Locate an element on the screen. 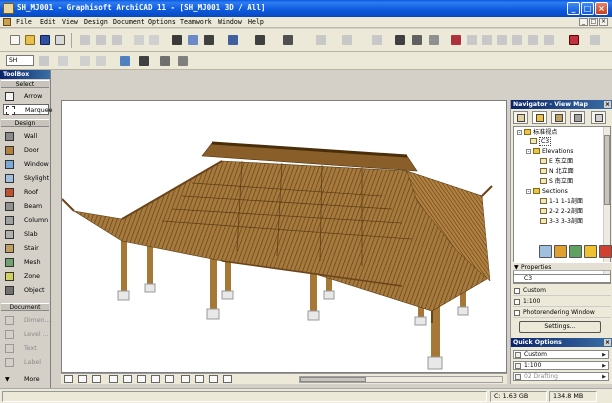 This screenshot has width=612, height=403. horizontal-scrollbar is located at coordinates (401, 379).